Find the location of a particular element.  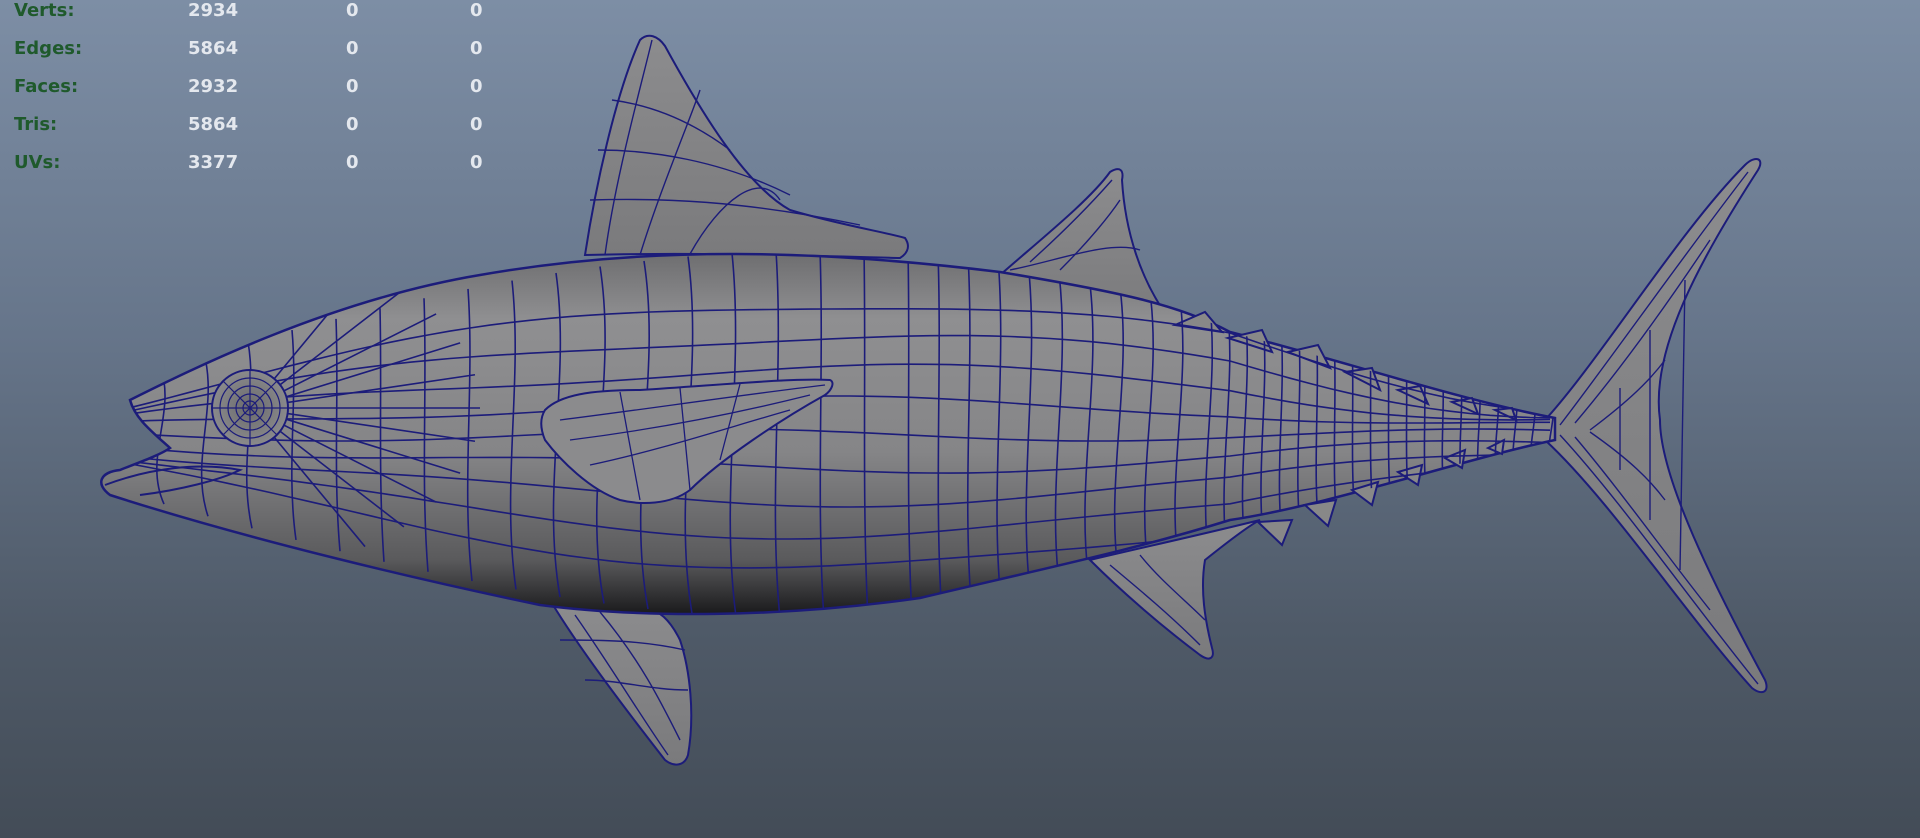

eye-wire is located at coordinates (250, 408).